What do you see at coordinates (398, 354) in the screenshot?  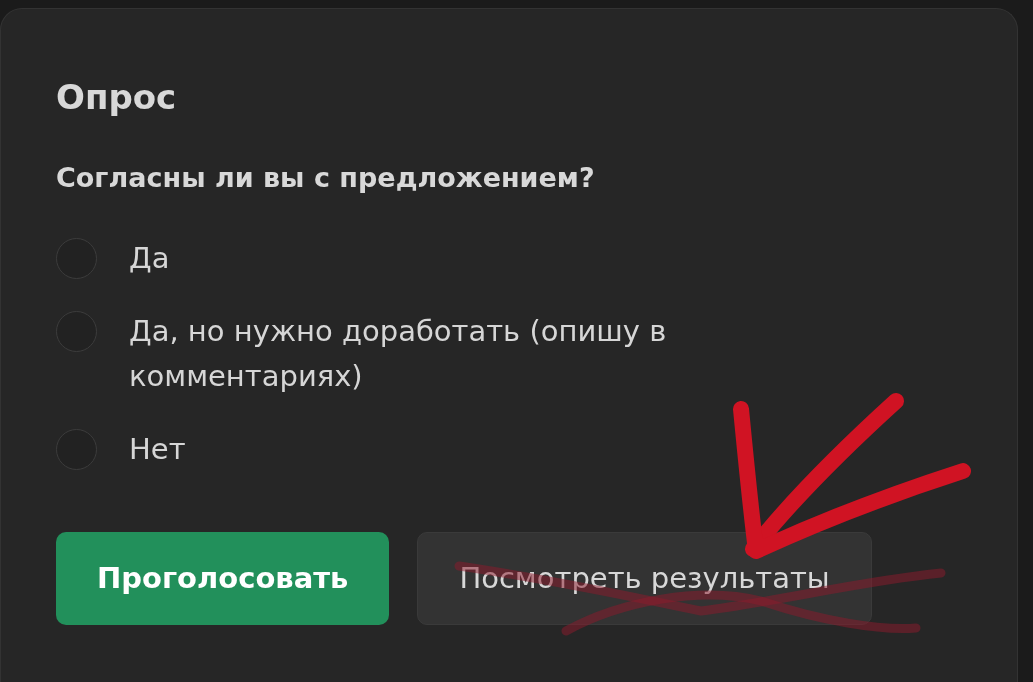 I see `option-label: Да, но нужно доработать (опишу в комментариях)` at bounding box center [398, 354].